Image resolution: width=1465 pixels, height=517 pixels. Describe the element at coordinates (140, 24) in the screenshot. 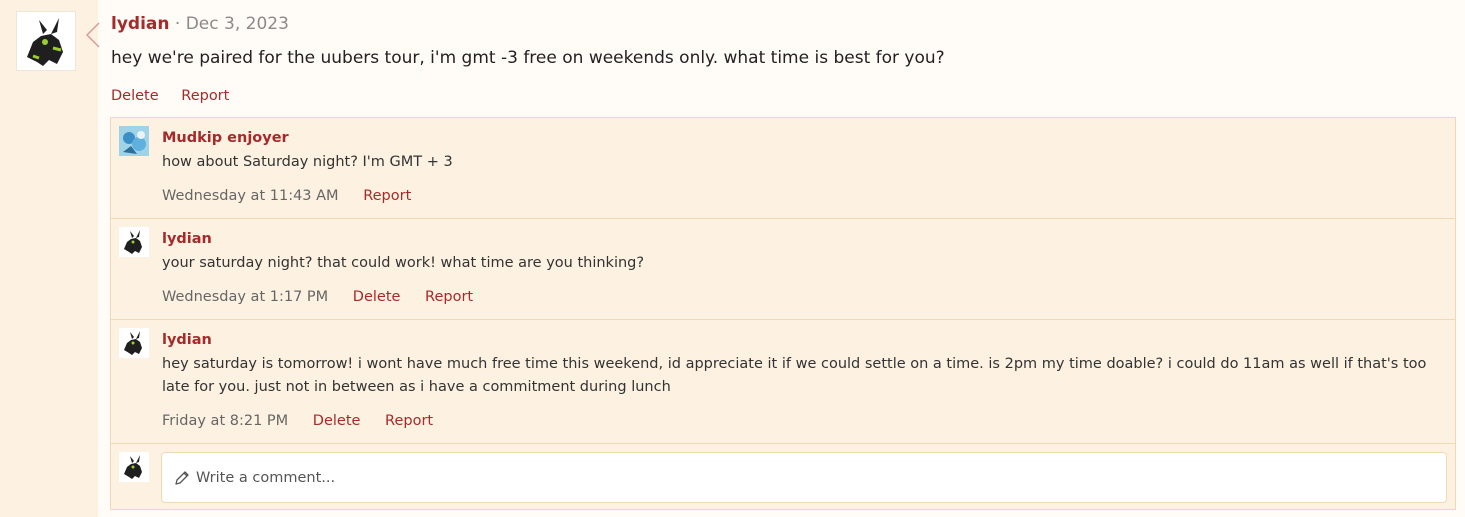

I see `post-author-name: lydian` at that location.